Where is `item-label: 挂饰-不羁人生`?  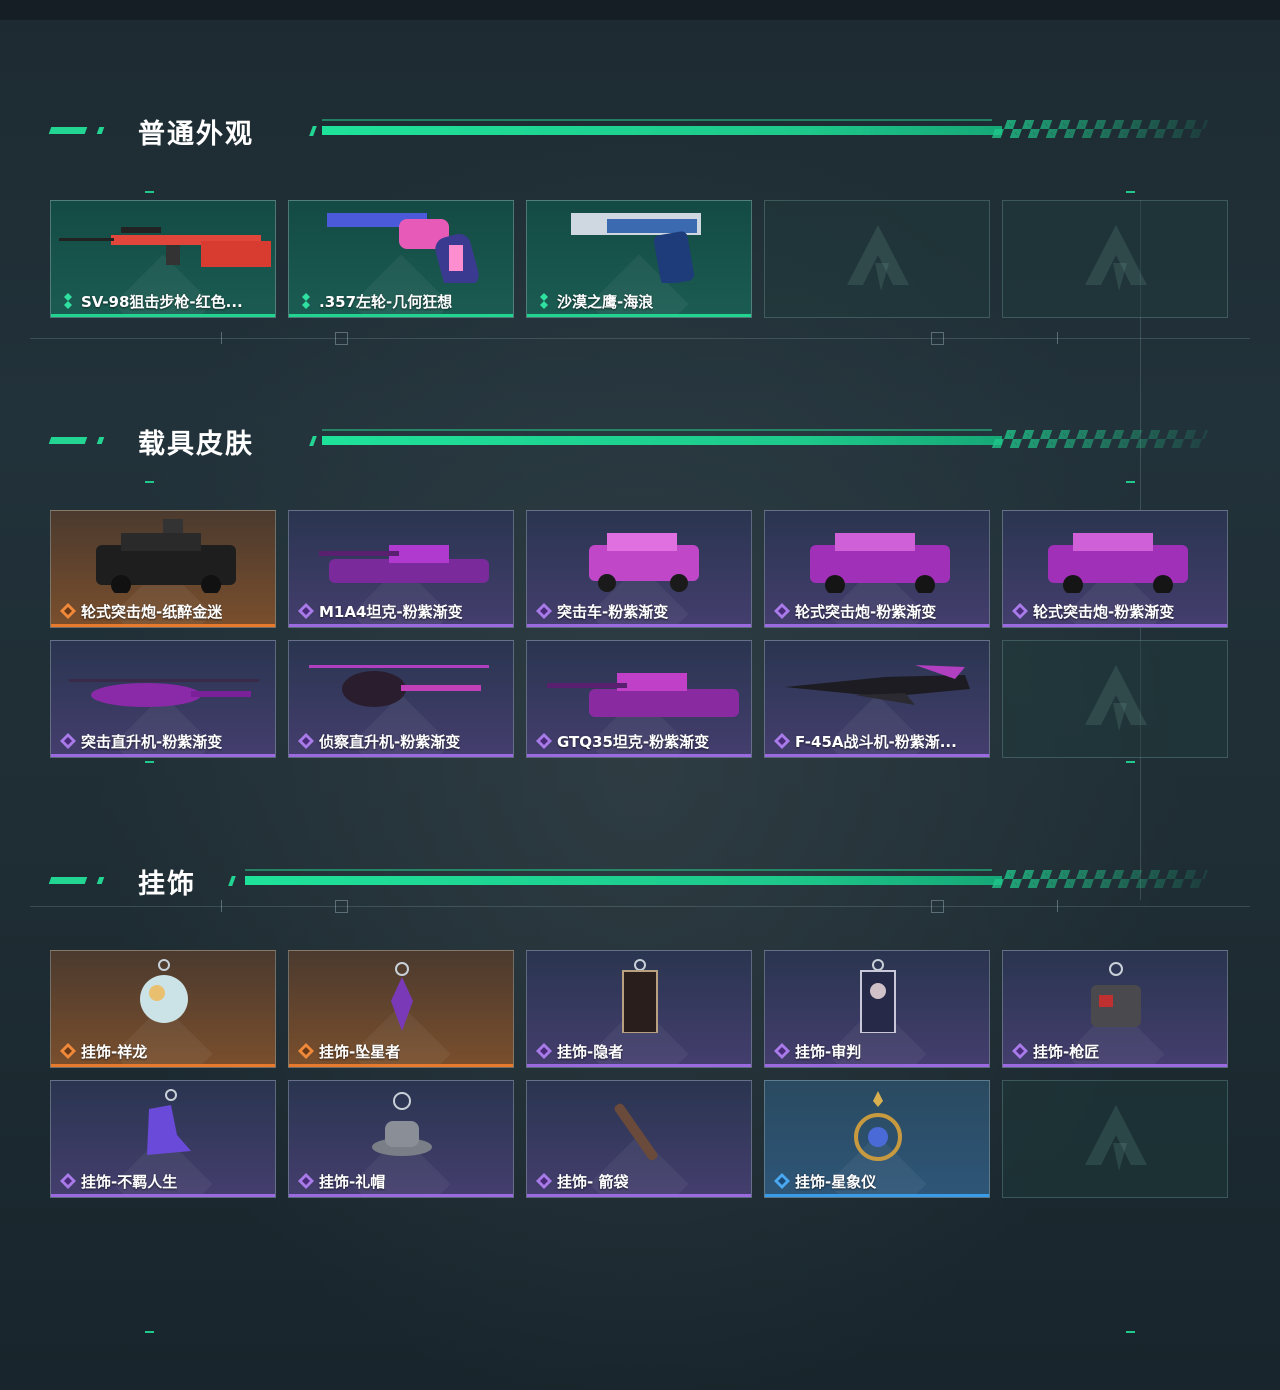 item-label: 挂饰-不羁人生 is located at coordinates (118, 1181).